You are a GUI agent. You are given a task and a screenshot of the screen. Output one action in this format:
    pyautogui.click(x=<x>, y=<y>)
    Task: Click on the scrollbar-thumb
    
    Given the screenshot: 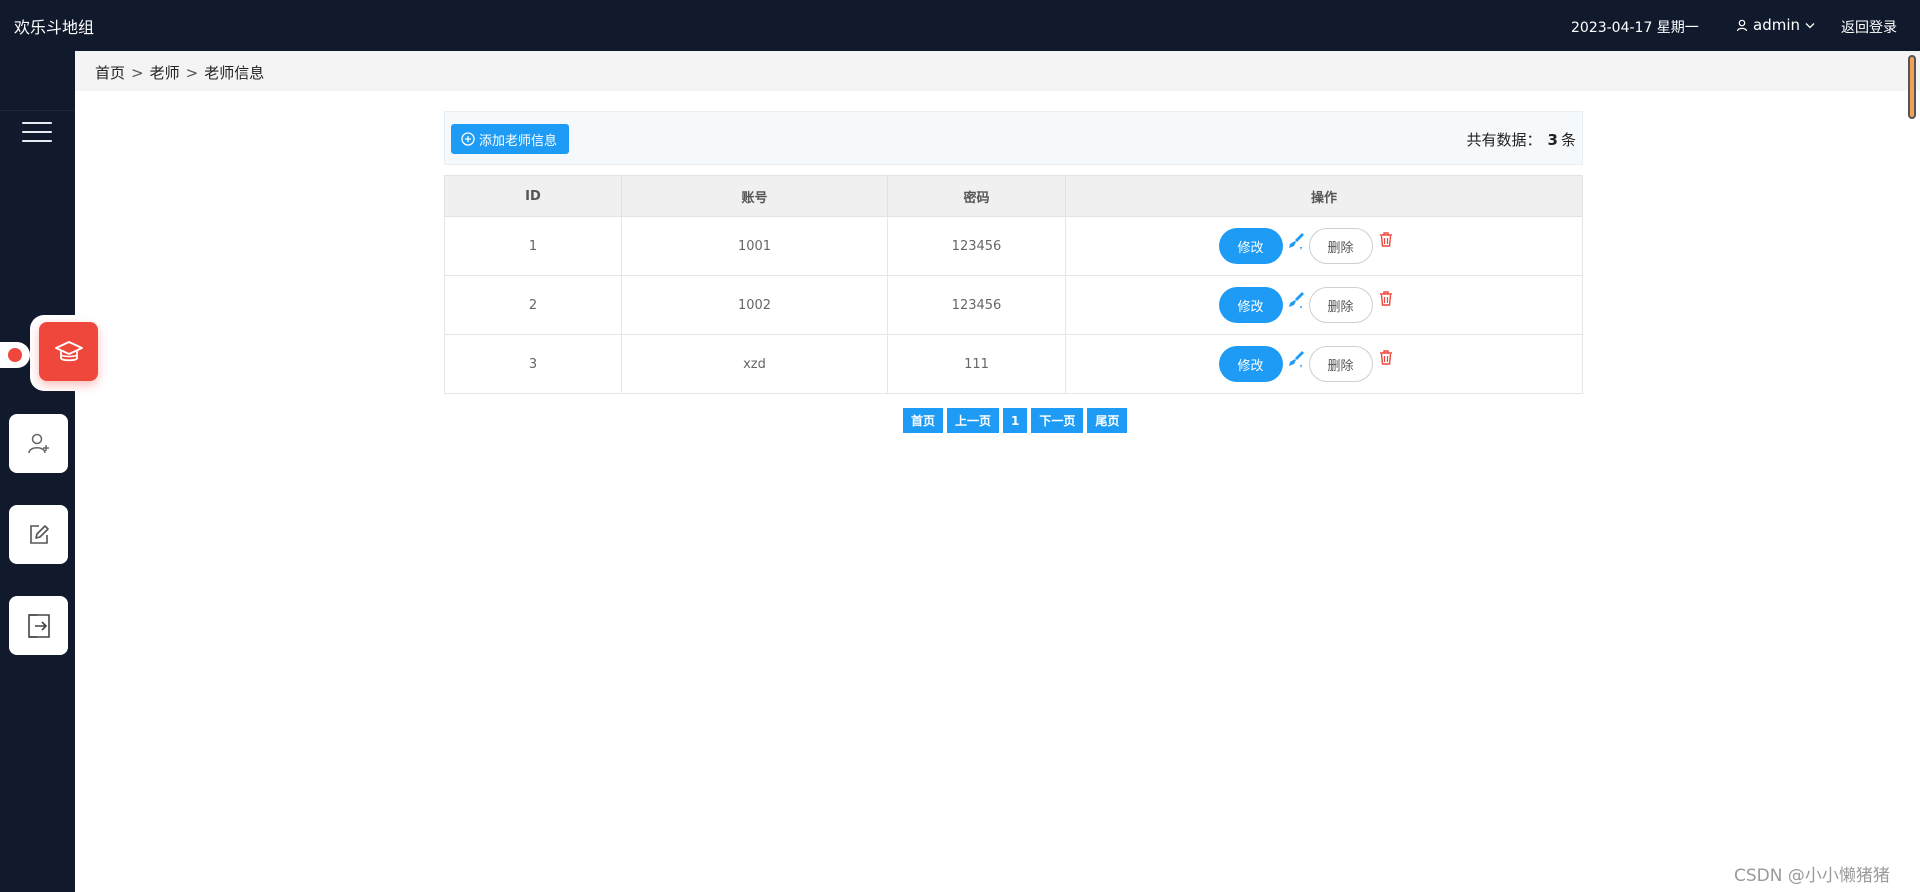 What is the action you would take?
    pyautogui.click(x=1912, y=87)
    